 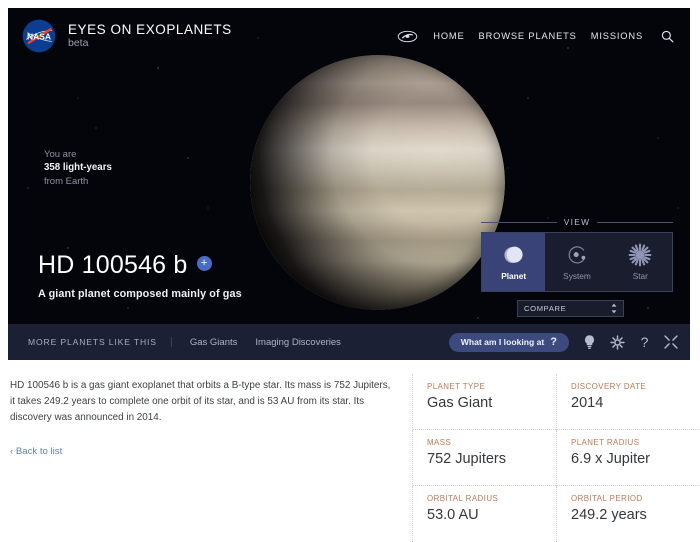 I want to click on back-to-list-link: ‹ Back to list, so click(x=36, y=451).